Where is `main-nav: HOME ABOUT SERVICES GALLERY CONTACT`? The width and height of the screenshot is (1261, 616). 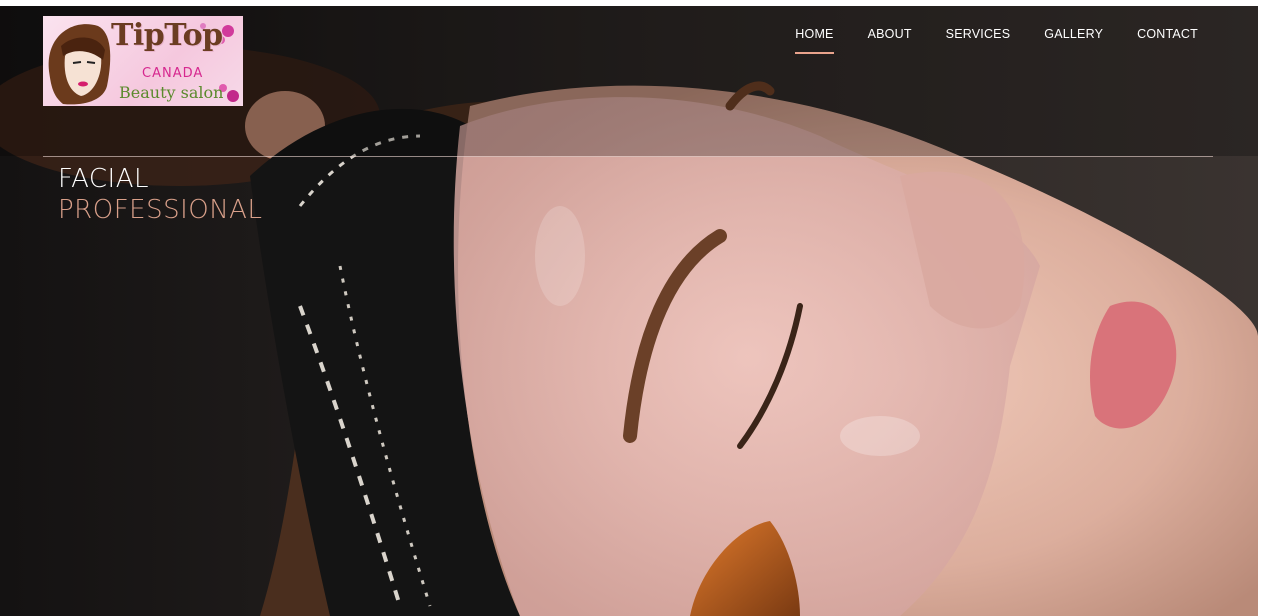
main-nav: HOME ABOUT SERVICES GALLERY CONTACT is located at coordinates (996, 40).